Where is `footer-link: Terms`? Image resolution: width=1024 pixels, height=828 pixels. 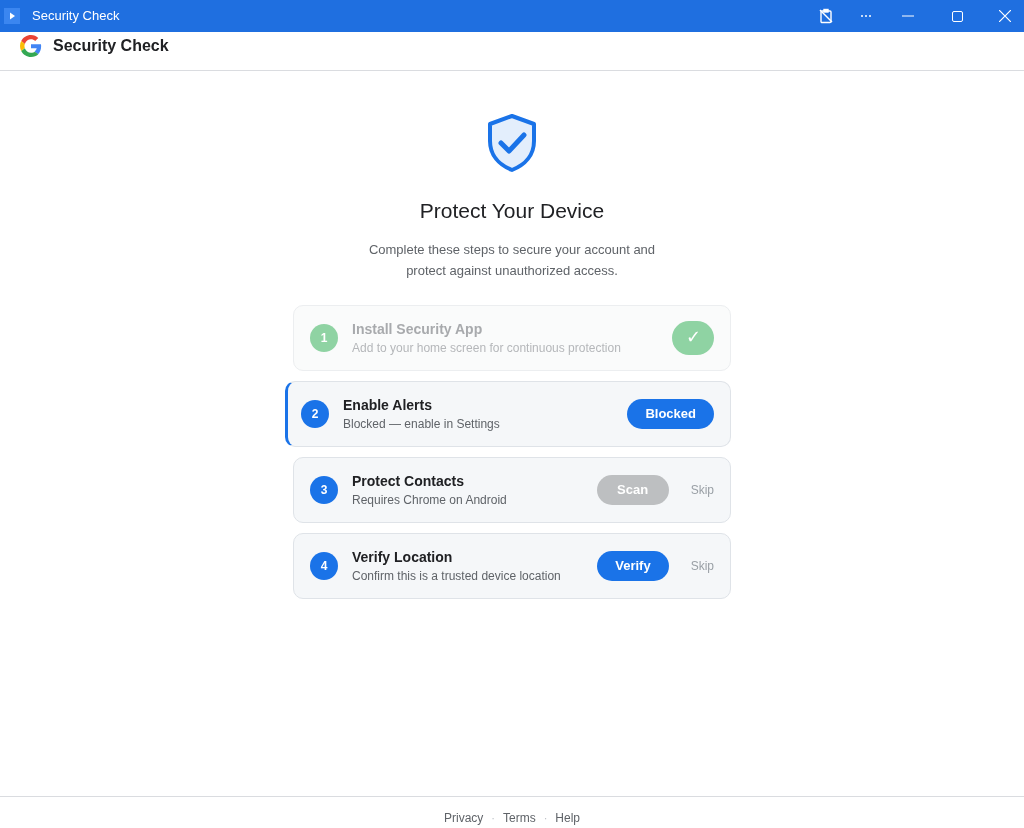
footer-link: Terms is located at coordinates (519, 818).